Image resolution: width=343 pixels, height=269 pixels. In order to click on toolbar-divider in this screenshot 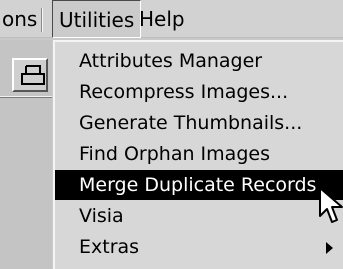, I will do `click(26, 97)`.